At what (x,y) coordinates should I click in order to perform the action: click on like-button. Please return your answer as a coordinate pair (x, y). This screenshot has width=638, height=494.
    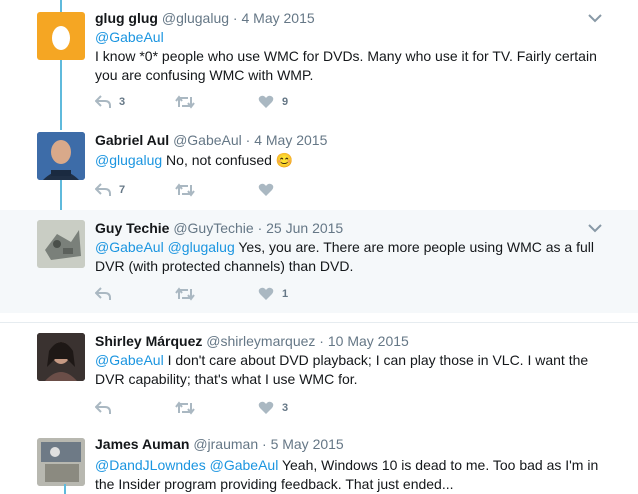
    Looking at the image, I should click on (266, 190).